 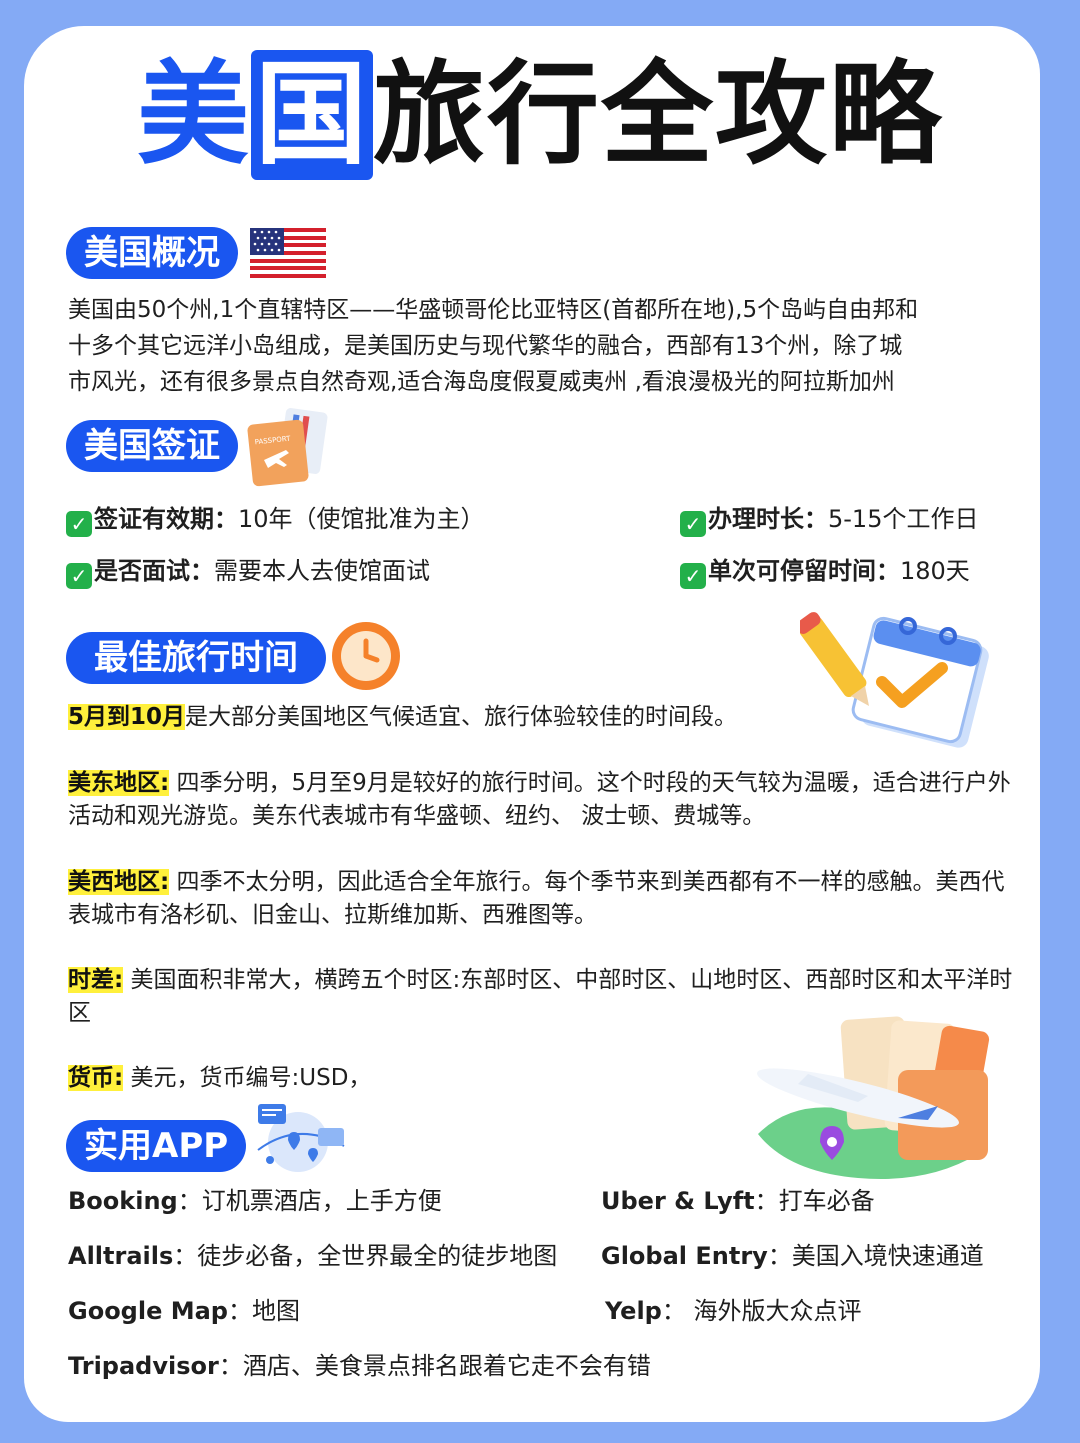 I want to click on map-pins-icon, so click(x=301, y=1138).